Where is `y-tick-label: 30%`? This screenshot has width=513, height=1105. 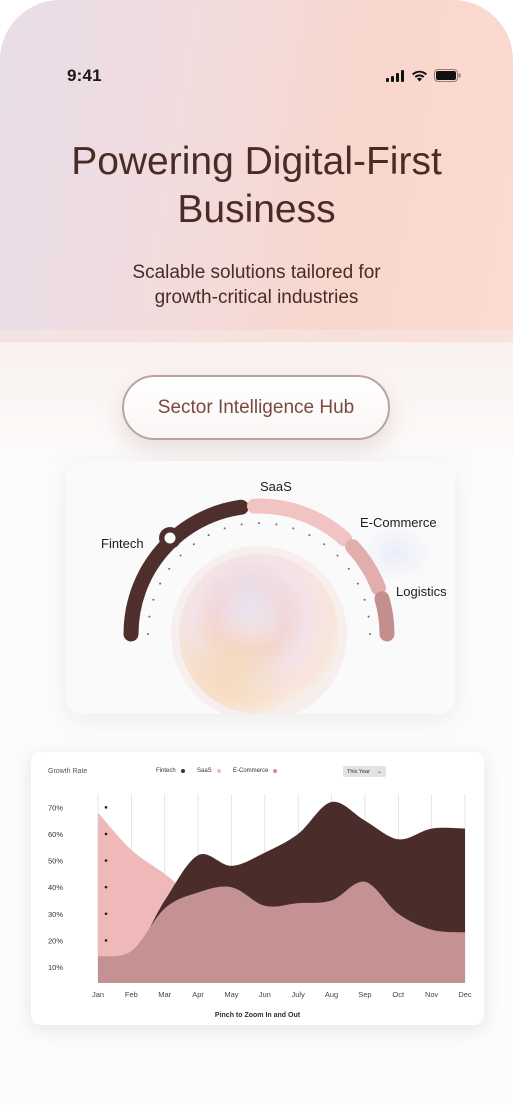
y-tick-label: 30% is located at coordinates (55, 914).